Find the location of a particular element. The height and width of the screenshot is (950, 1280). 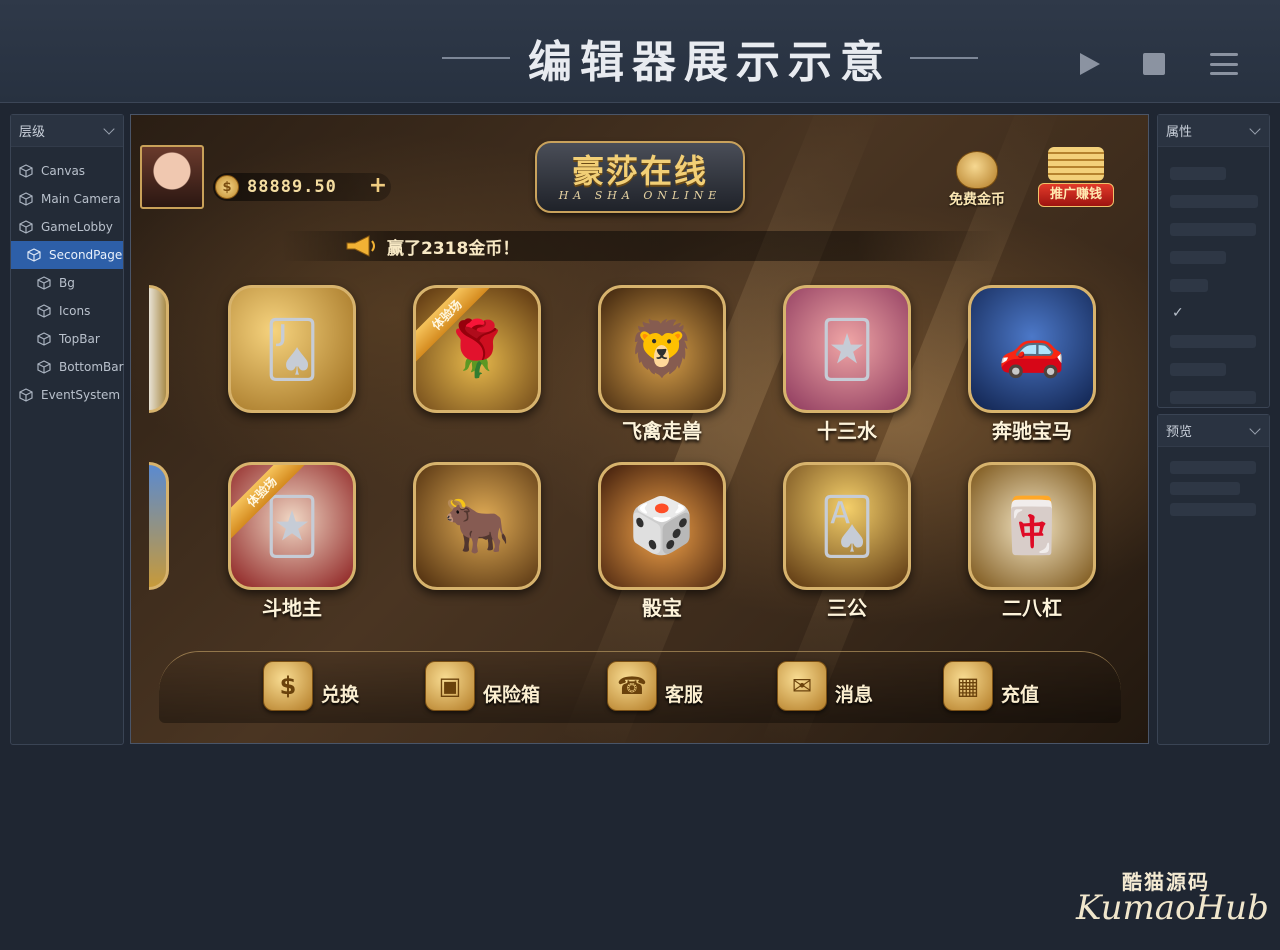

safe-button: ▣ 保险箱 is located at coordinates (482, 686).